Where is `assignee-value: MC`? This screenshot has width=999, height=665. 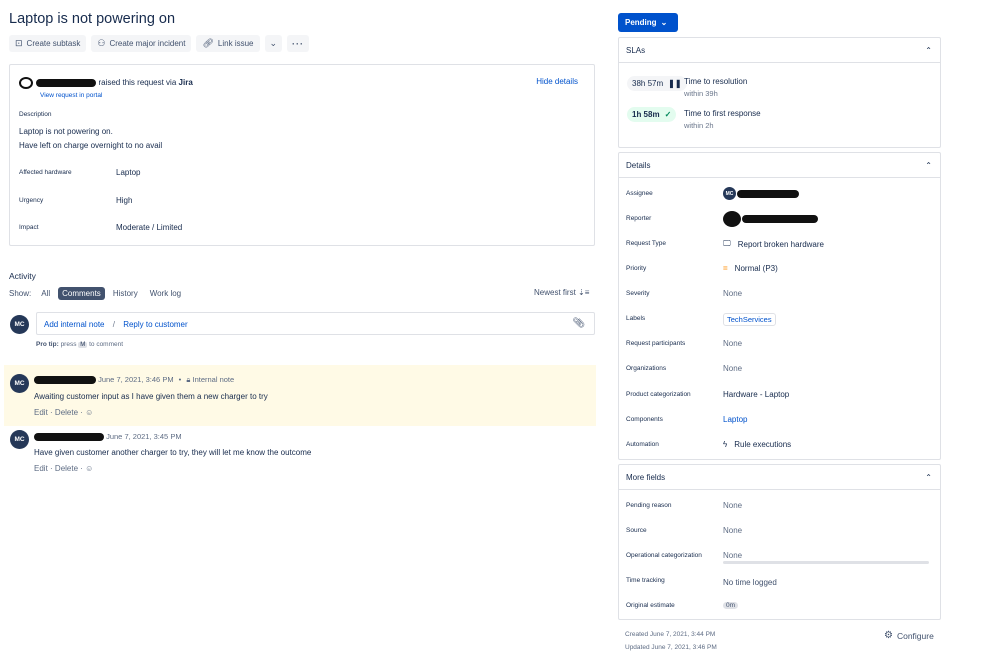
assignee-value: MC is located at coordinates (761, 193).